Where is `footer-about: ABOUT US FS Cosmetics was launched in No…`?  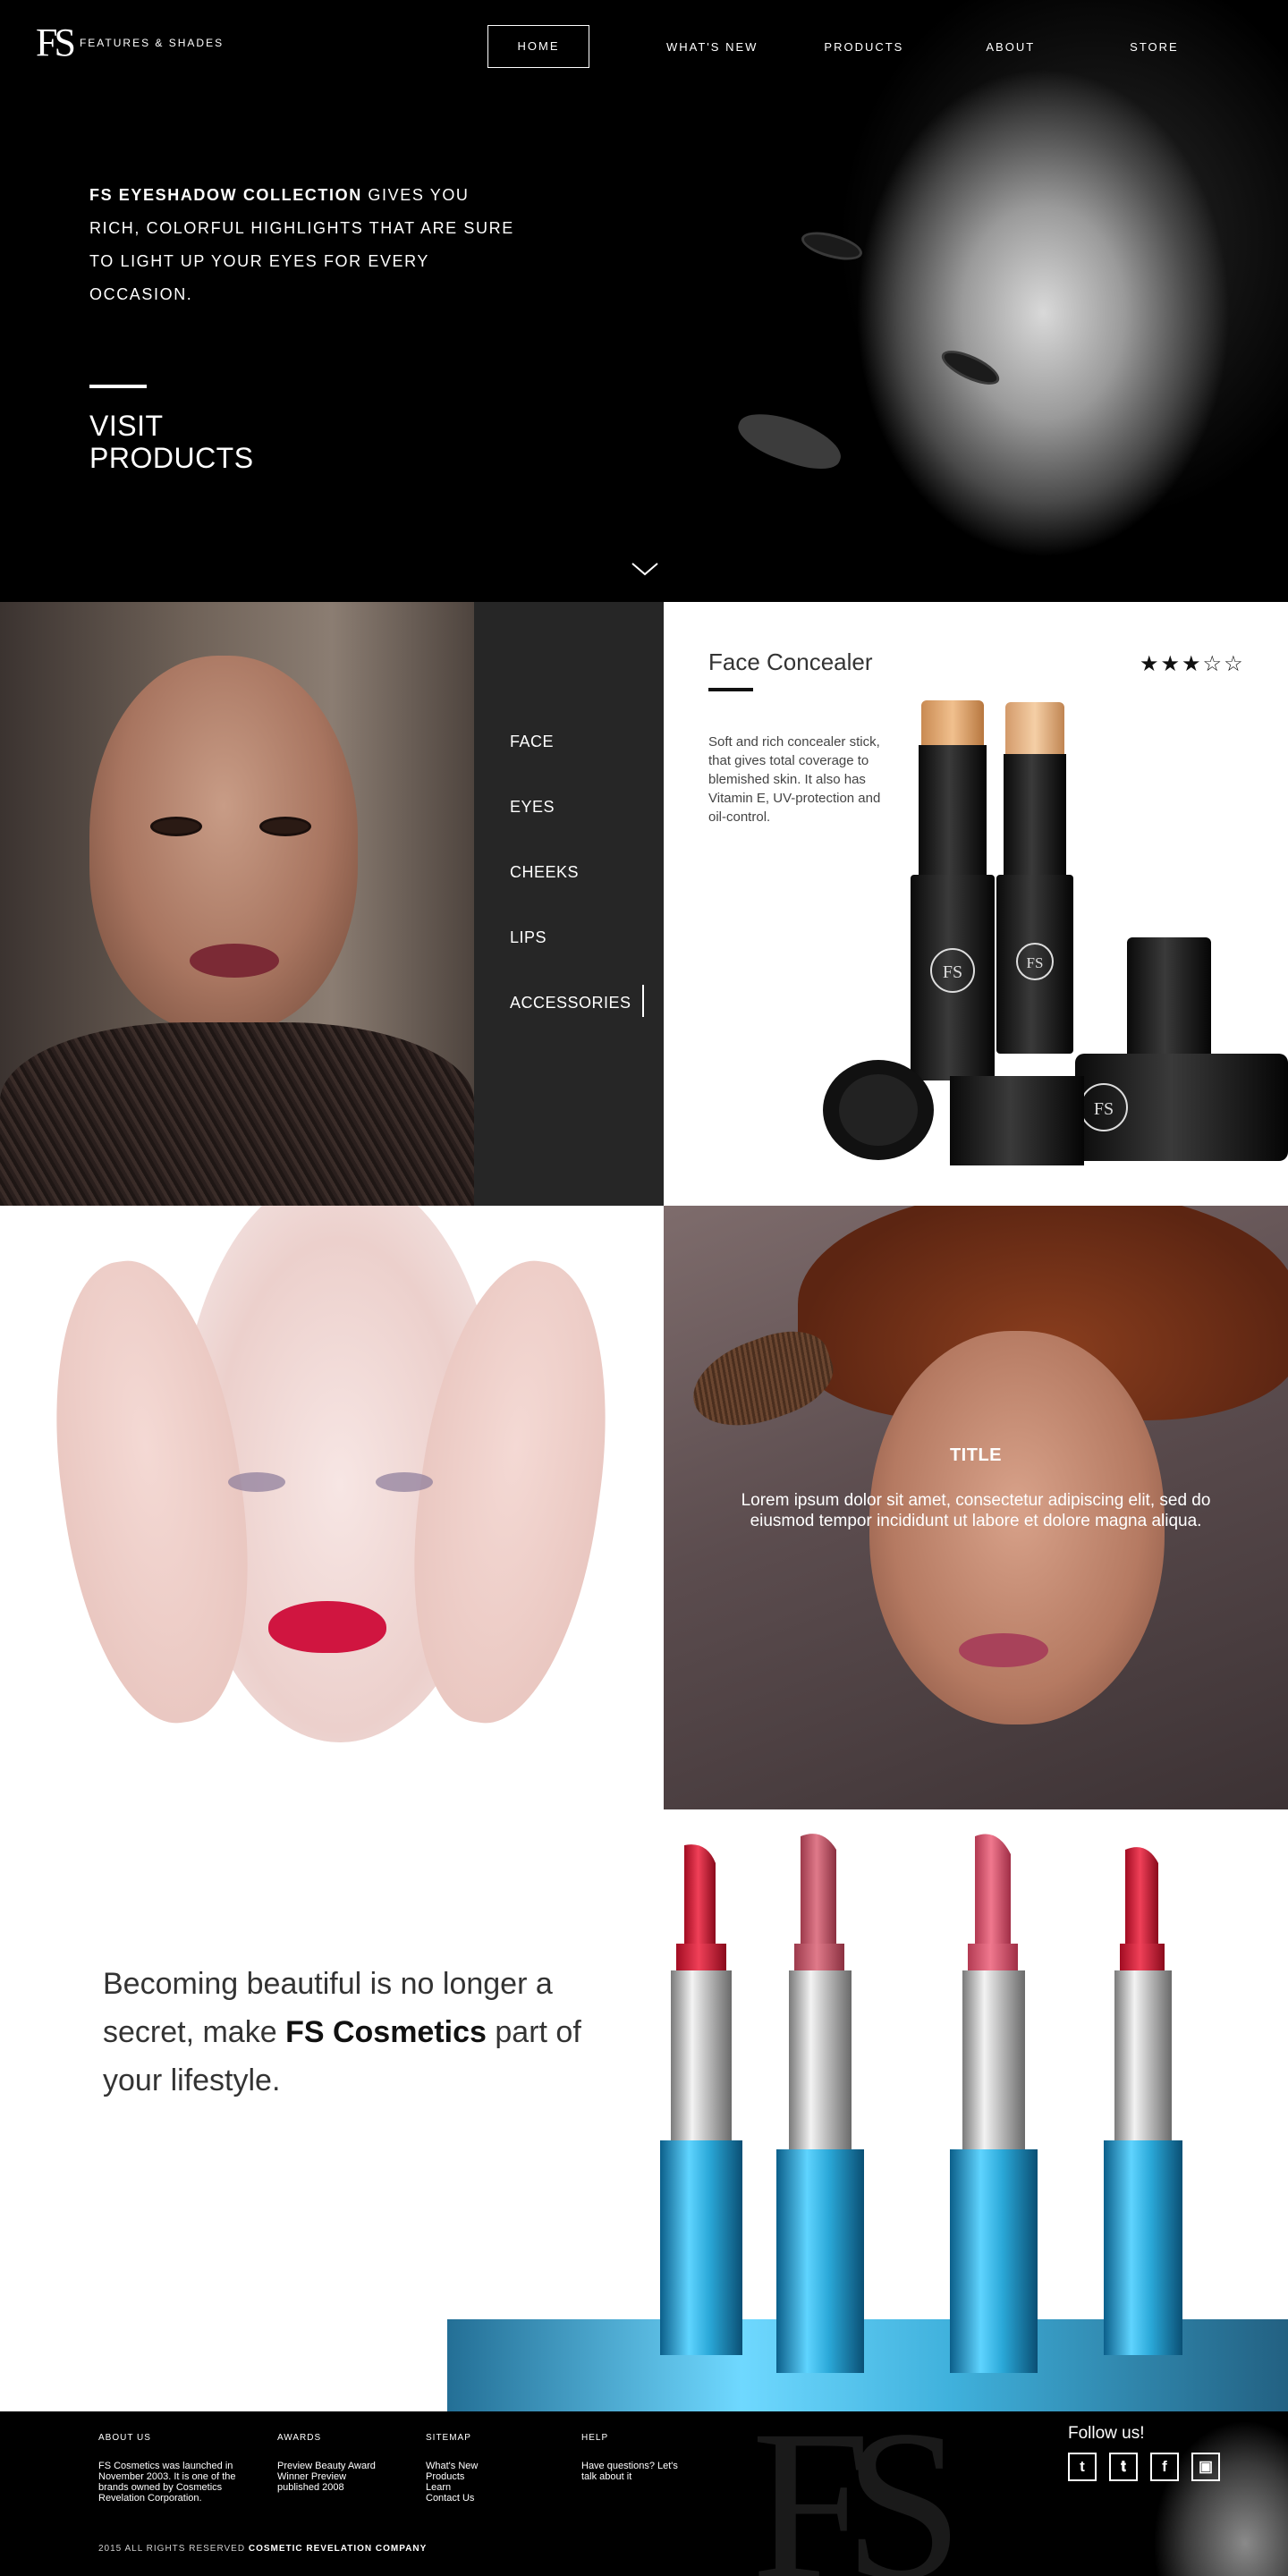 footer-about: ABOUT US FS Cosmetics was launched in No… is located at coordinates (170, 2468).